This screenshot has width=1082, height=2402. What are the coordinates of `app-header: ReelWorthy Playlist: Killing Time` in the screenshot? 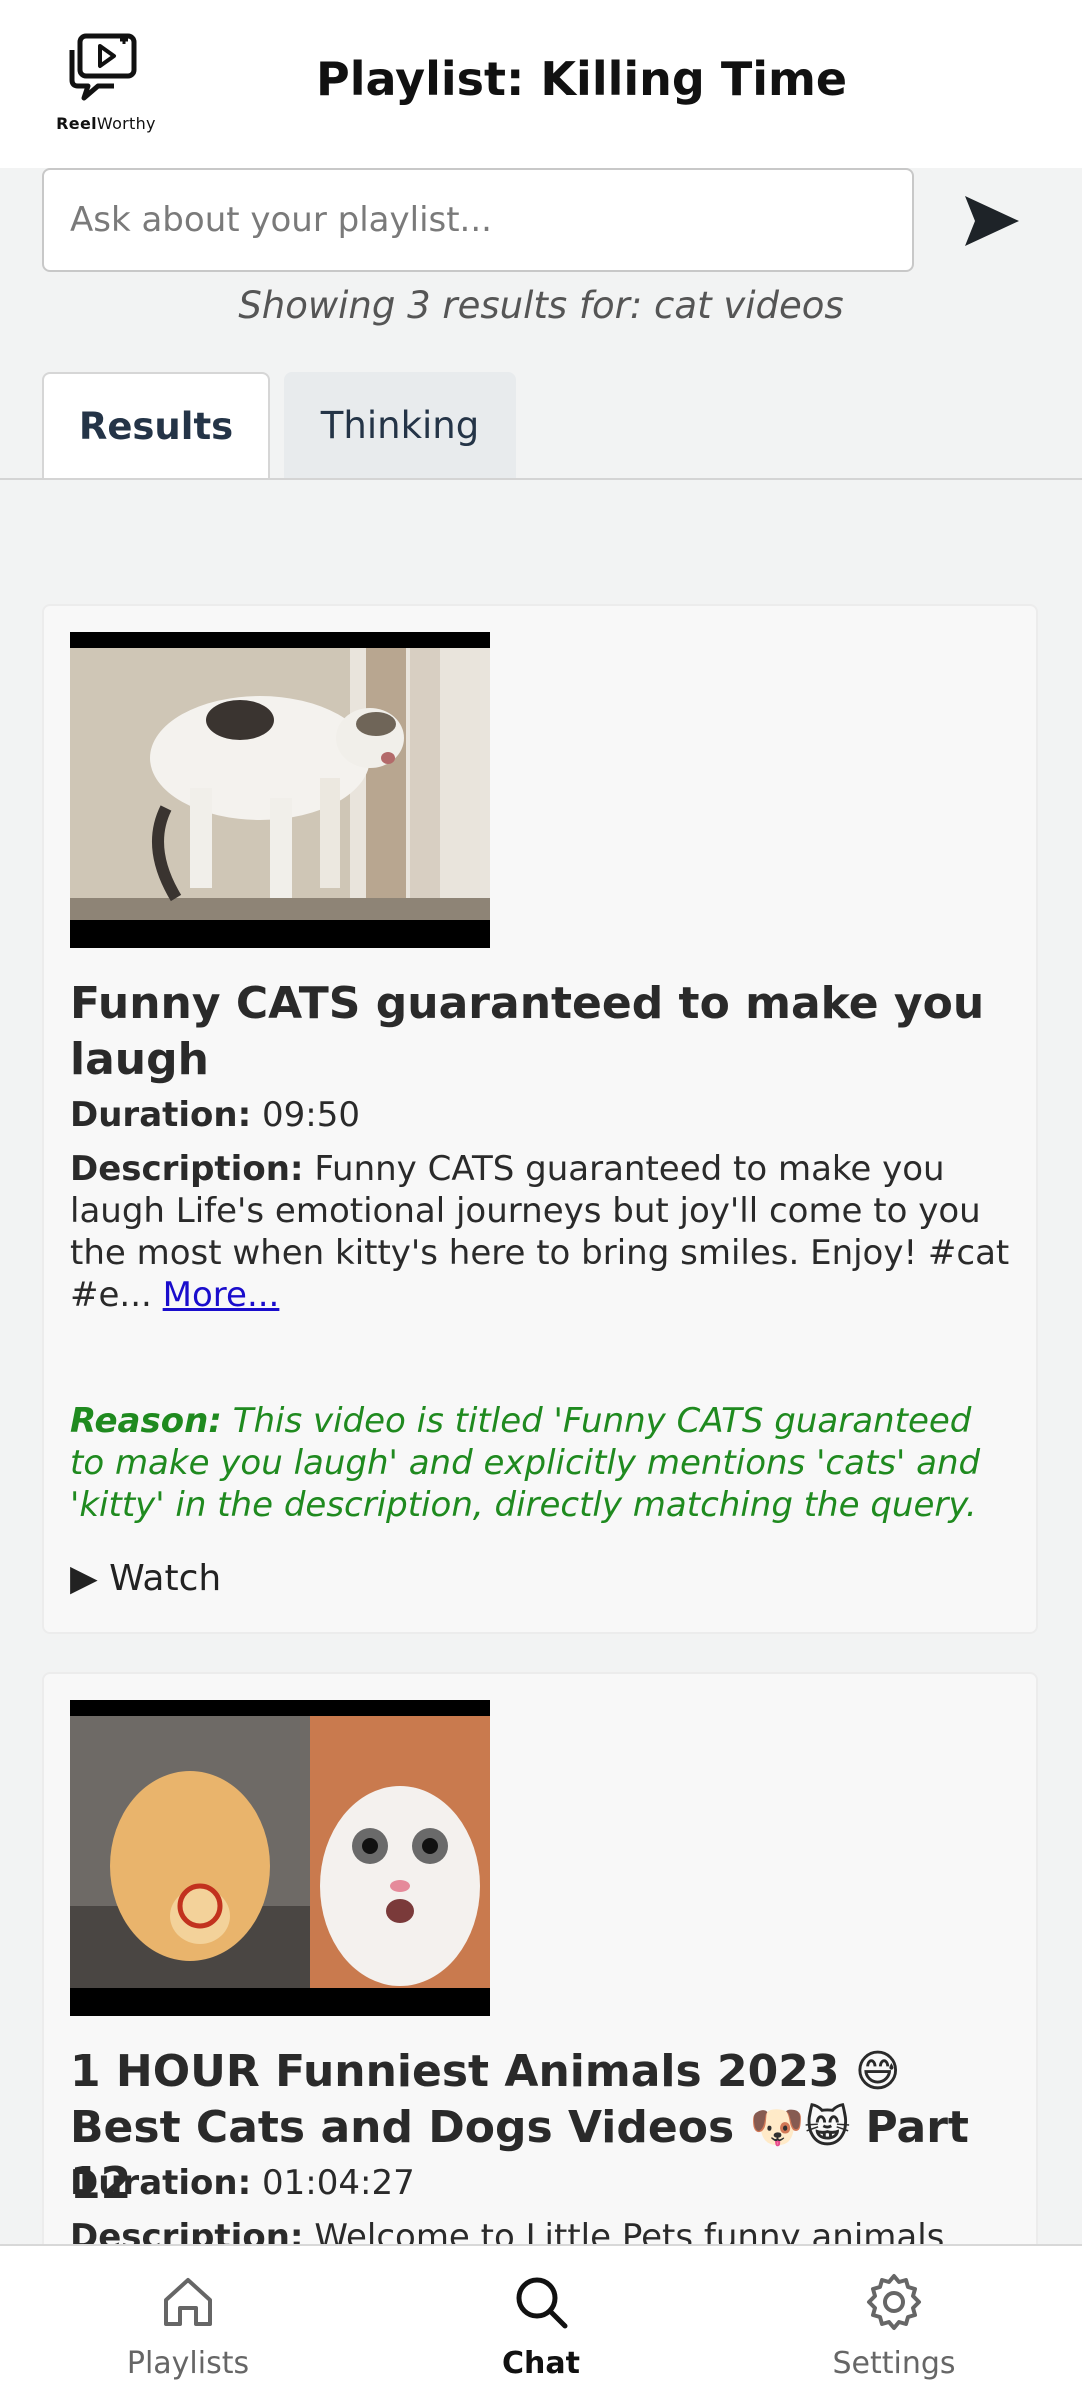 It's located at (541, 84).